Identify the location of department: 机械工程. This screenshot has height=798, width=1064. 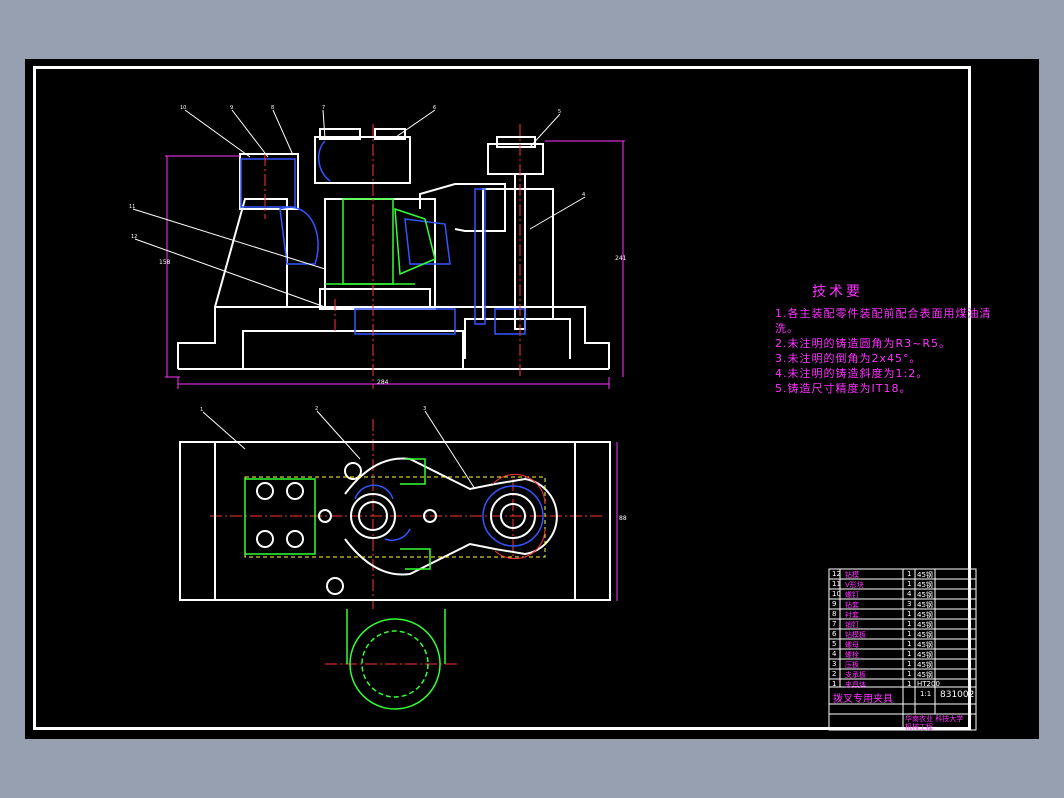
(919, 727).